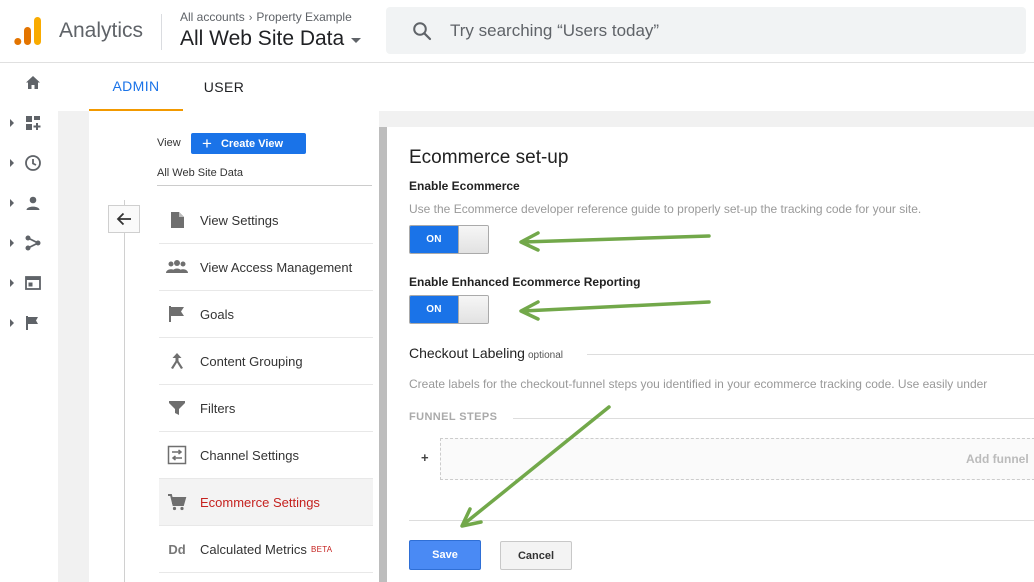 The image size is (1034, 582). Describe the element at coordinates (737, 459) in the screenshot. I see `funnel-step-input` at that location.